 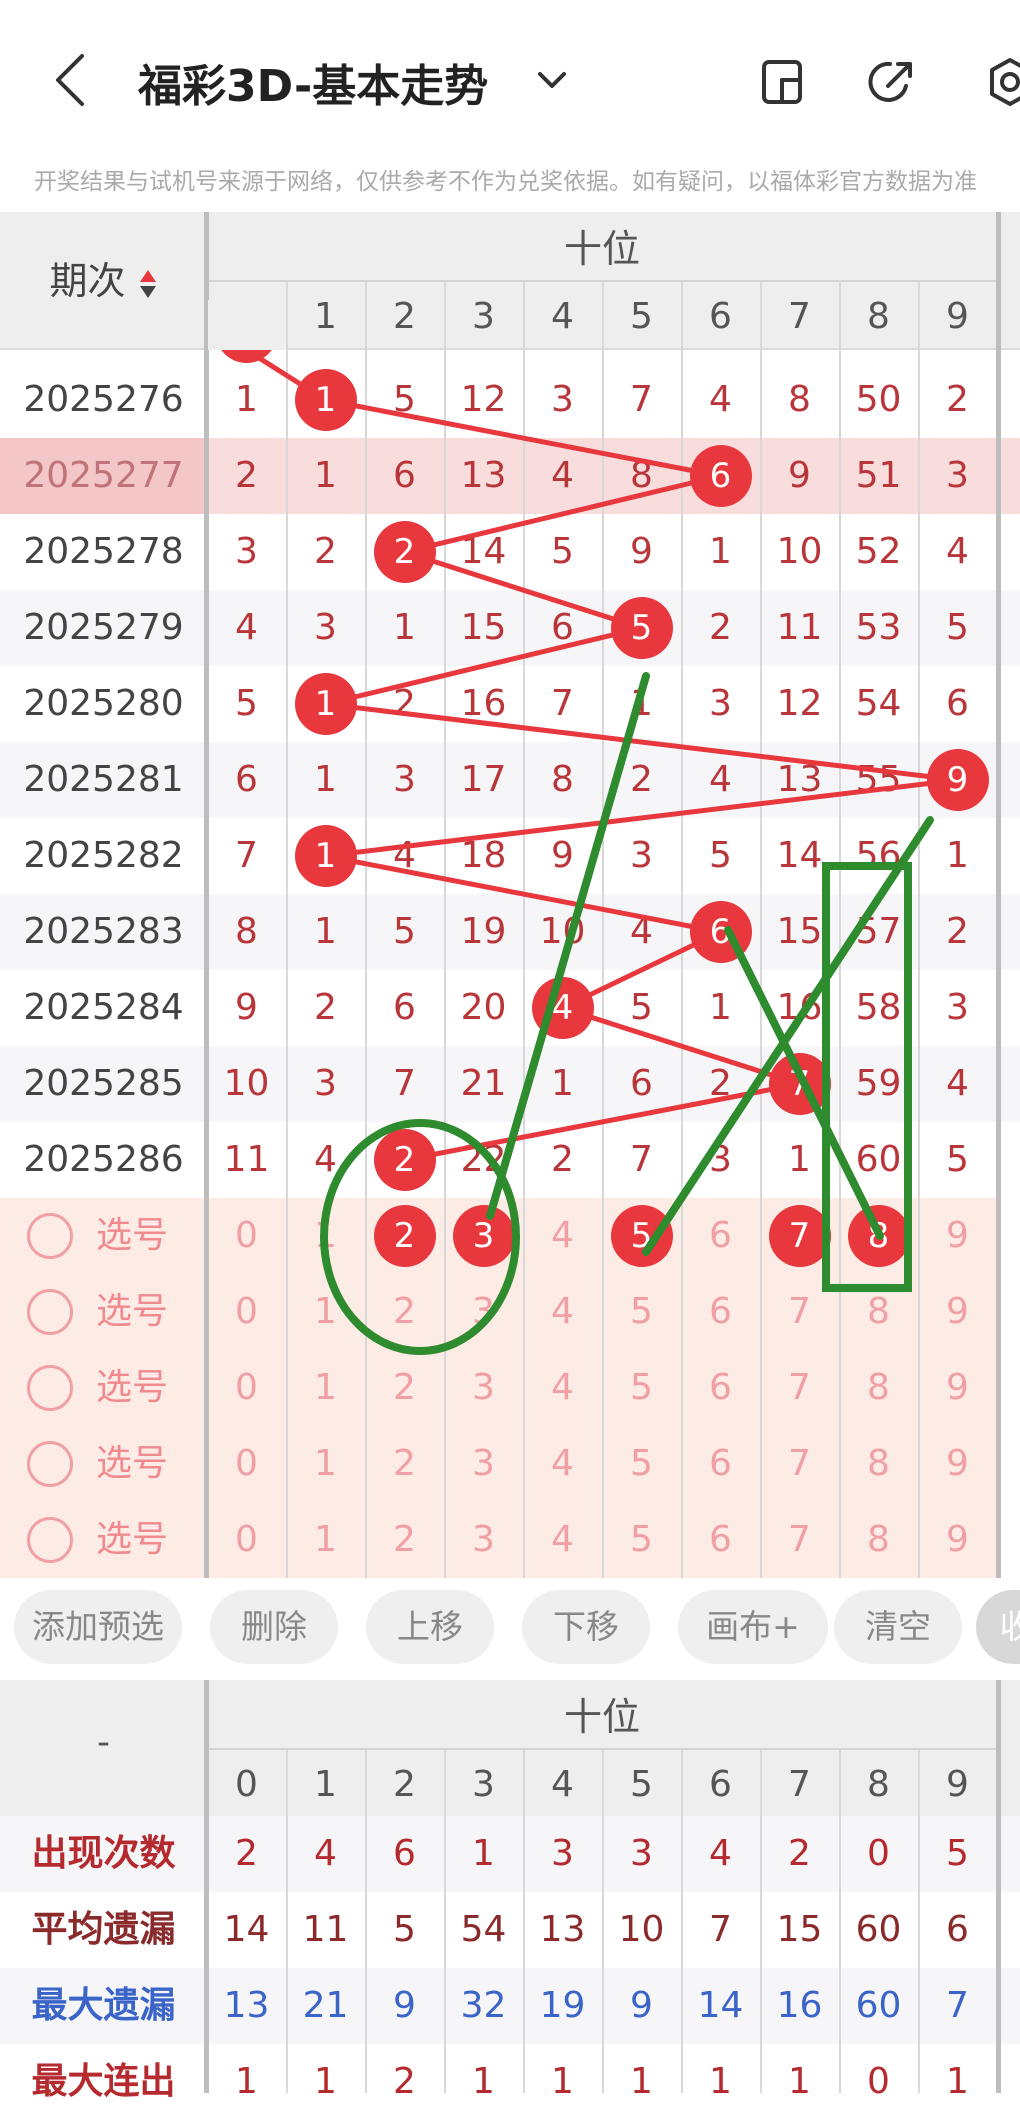 What do you see at coordinates (799, 1929) in the screenshot?
I see `stats-value: 15` at bounding box center [799, 1929].